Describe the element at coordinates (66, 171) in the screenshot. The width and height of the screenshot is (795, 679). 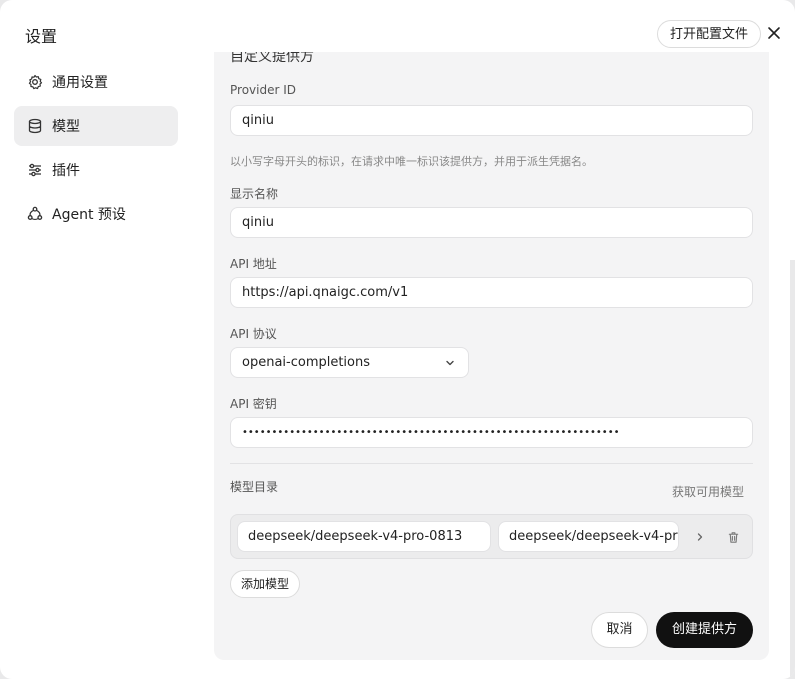
I see `sidebar-item-label: 插件` at that location.